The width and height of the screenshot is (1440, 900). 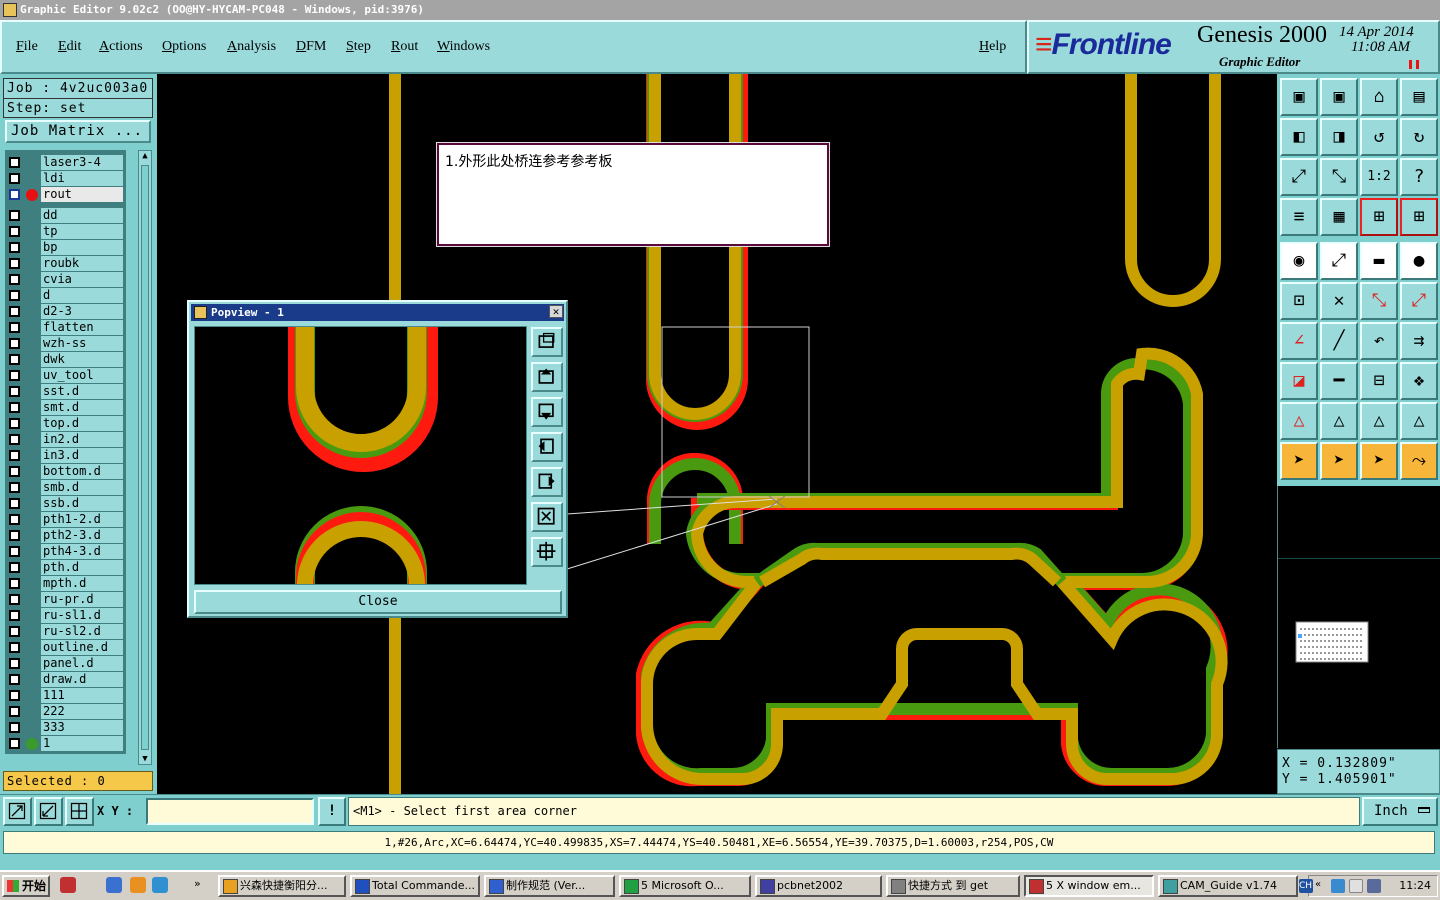 What do you see at coordinates (1339, 341) in the screenshot?
I see `slope-icon: ╱` at bounding box center [1339, 341].